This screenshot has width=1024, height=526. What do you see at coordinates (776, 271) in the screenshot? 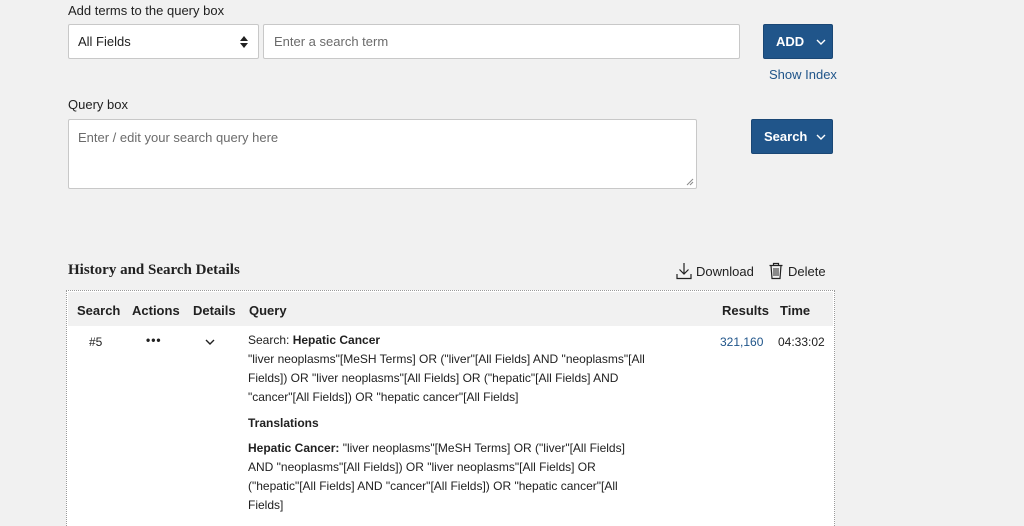
I see `trash-icon` at bounding box center [776, 271].